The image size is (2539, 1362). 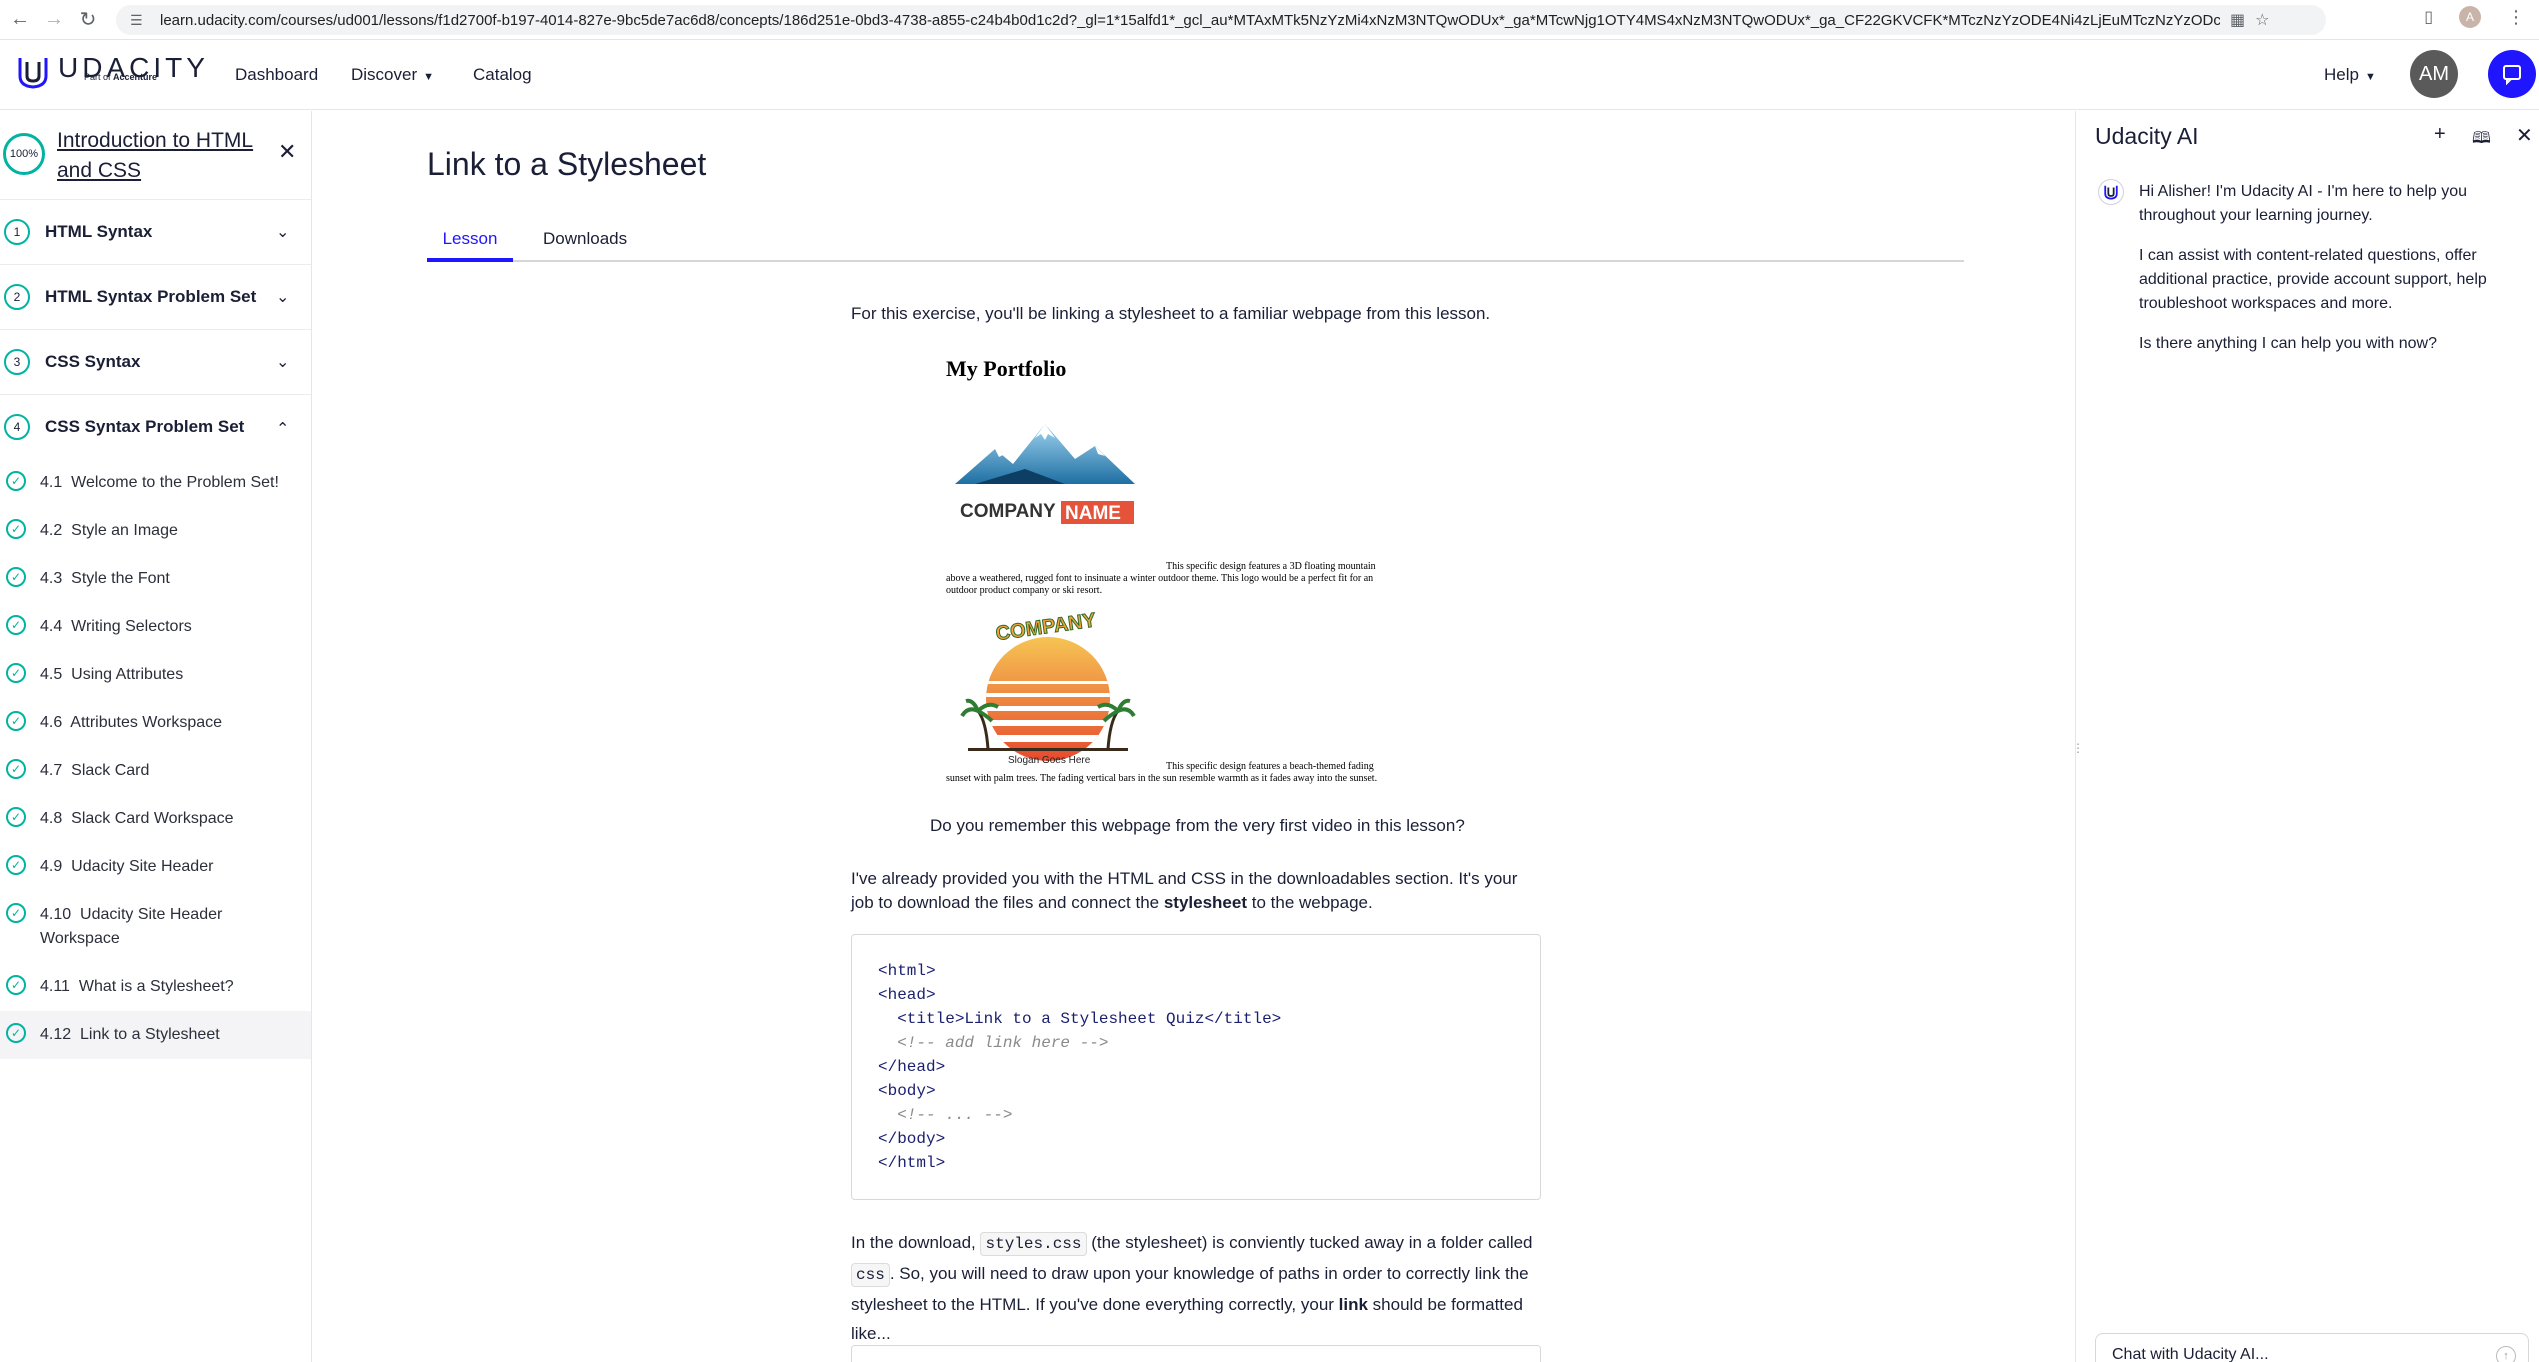 I want to click on book-icon: 🕮, so click(x=2481, y=140).